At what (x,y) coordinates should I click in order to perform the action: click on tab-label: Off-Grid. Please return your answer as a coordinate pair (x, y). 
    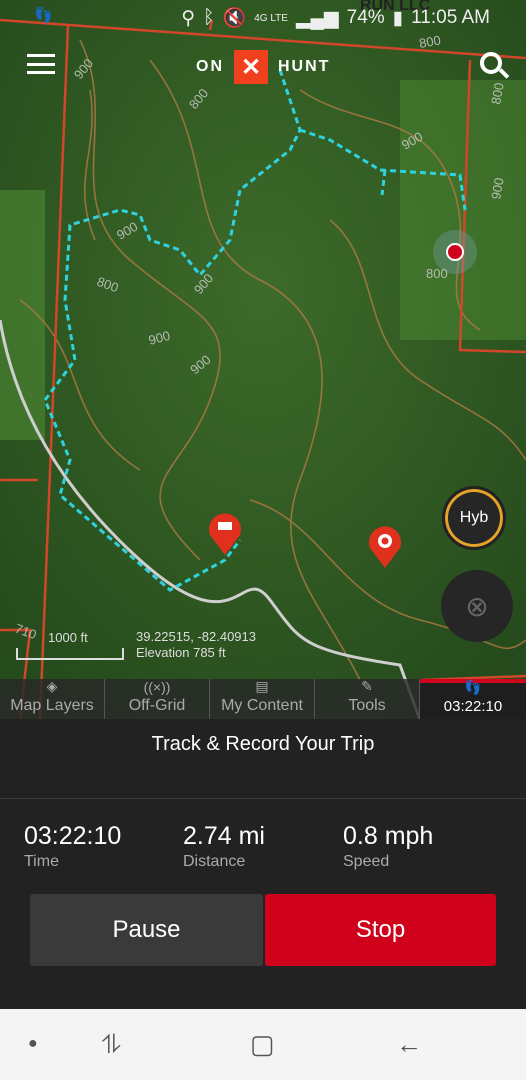
    Looking at the image, I should click on (157, 705).